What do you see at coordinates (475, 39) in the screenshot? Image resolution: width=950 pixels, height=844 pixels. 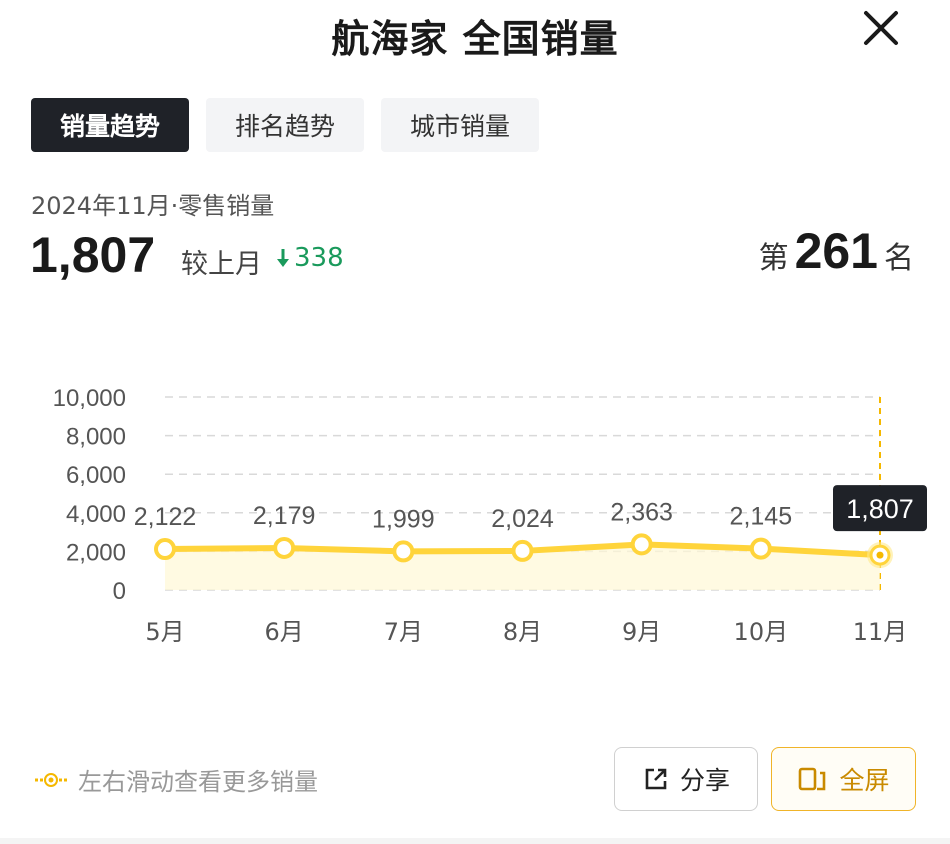 I see `page-title: 航海家 全国销量` at bounding box center [475, 39].